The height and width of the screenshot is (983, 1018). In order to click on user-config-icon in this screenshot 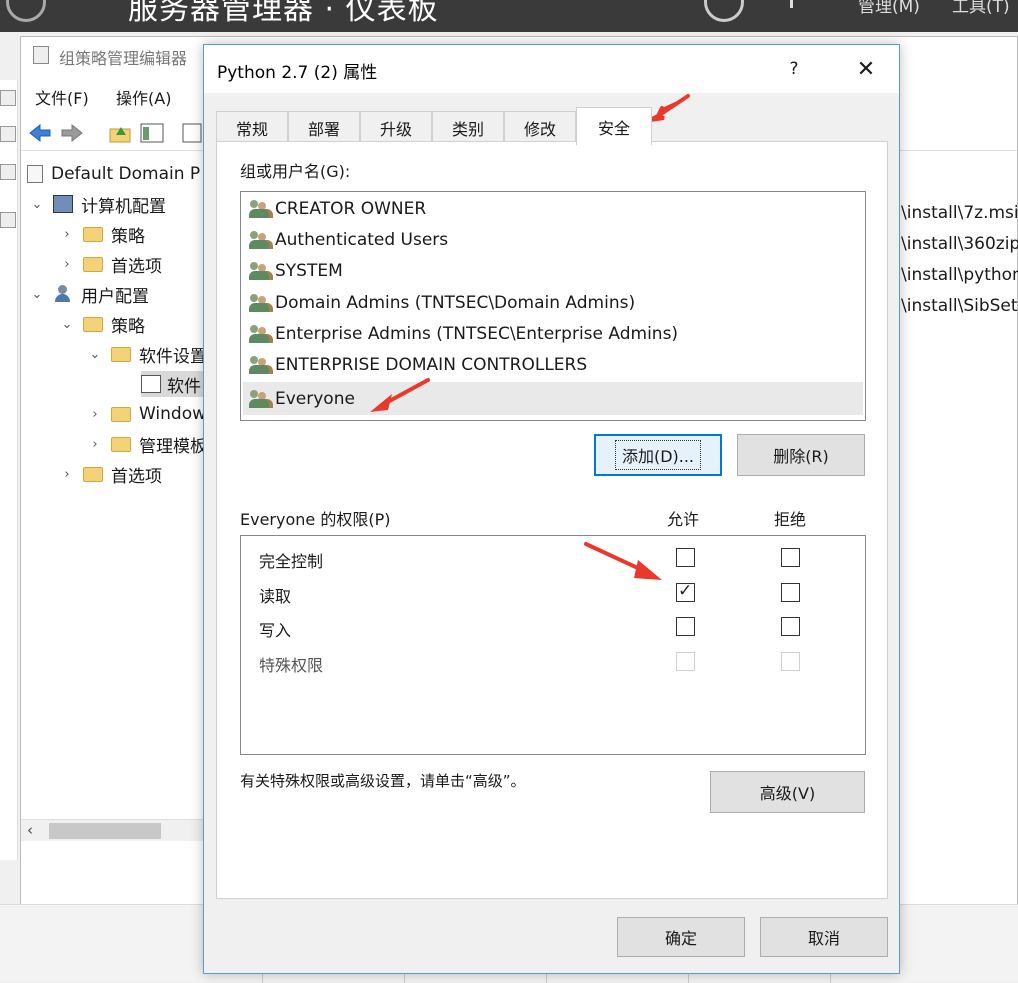, I will do `click(63, 294)`.